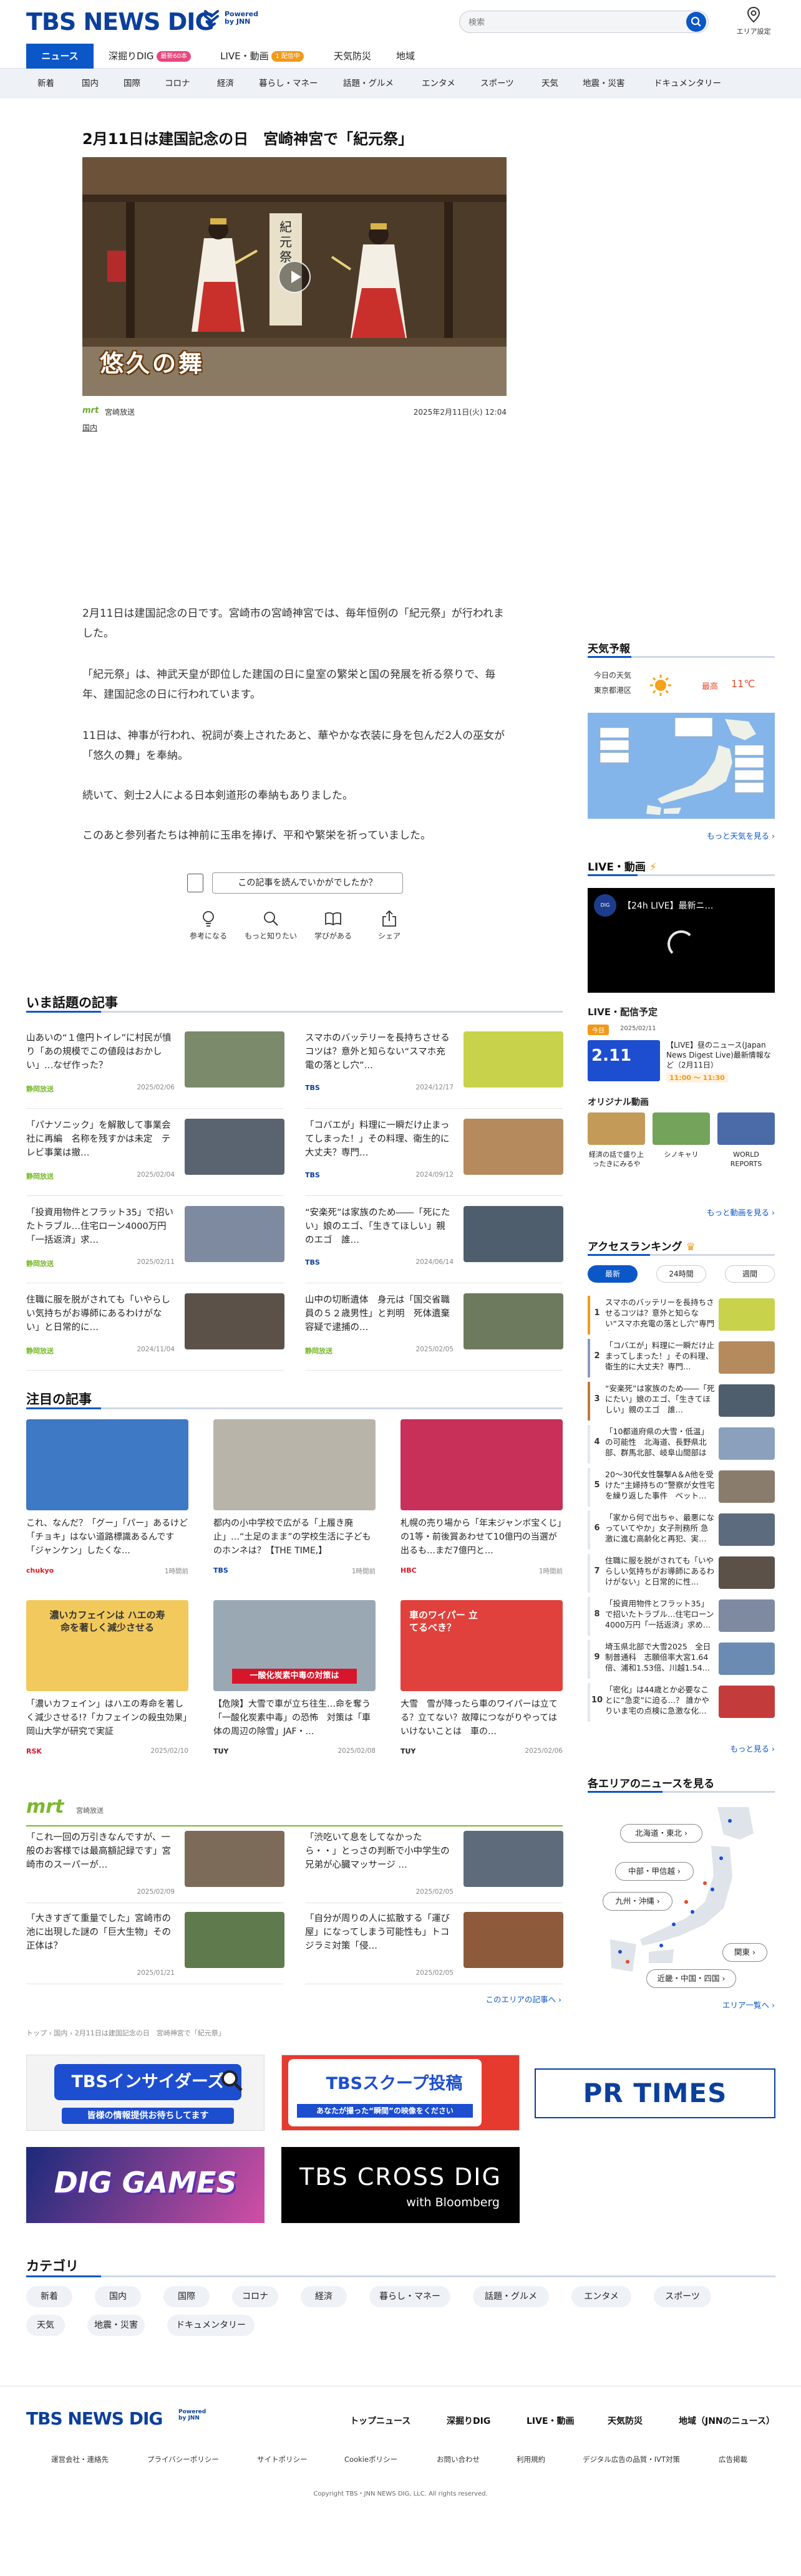 The image size is (801, 2576). What do you see at coordinates (120, 22) in the screenshot?
I see `site-logo: TBS NEWS DIG` at bounding box center [120, 22].